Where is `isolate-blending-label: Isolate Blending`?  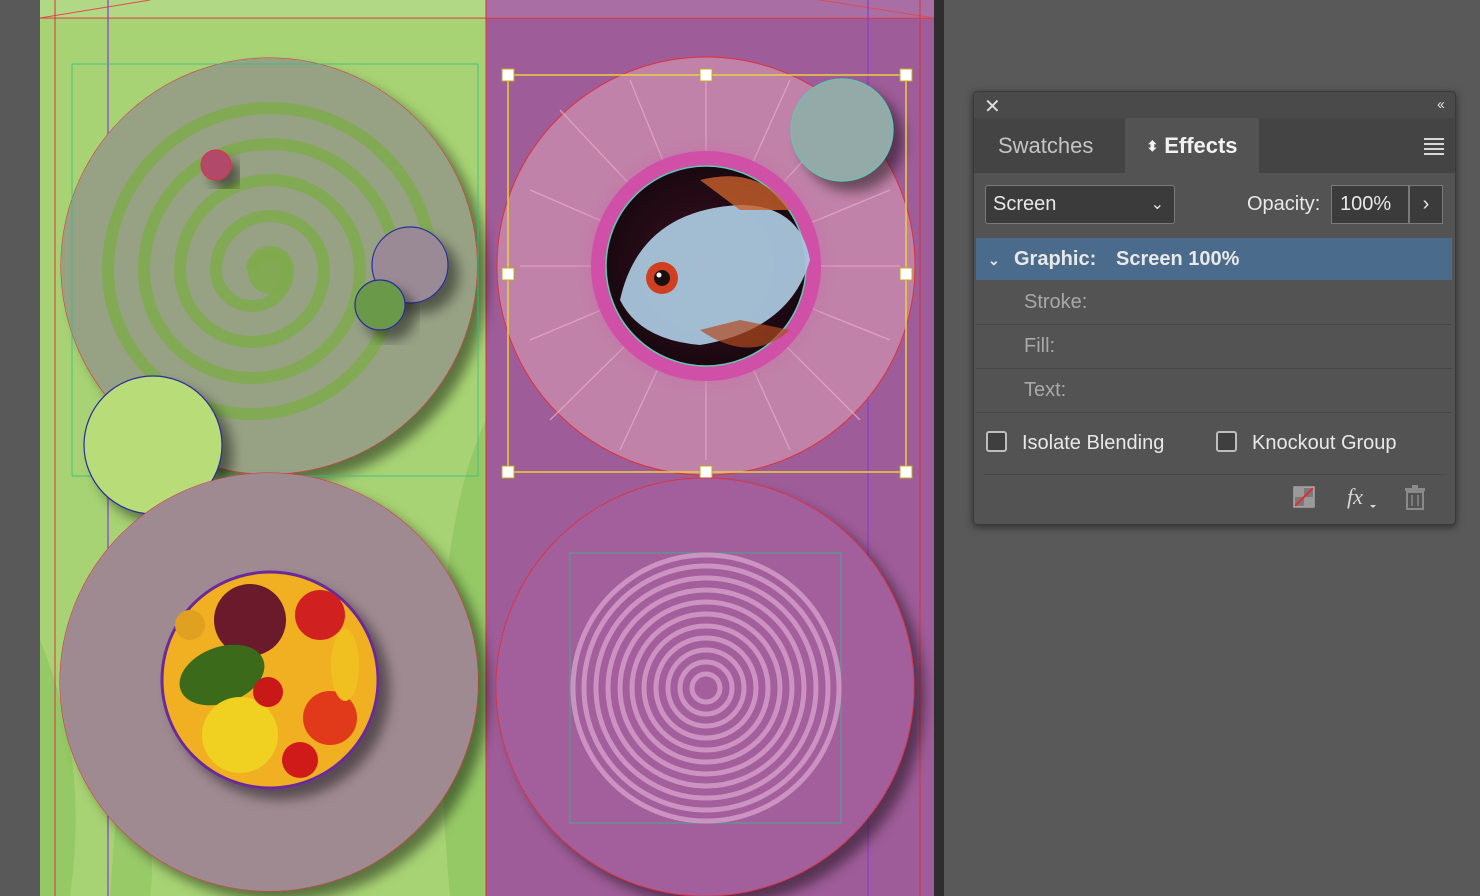 isolate-blending-label: Isolate Blending is located at coordinates (1093, 443).